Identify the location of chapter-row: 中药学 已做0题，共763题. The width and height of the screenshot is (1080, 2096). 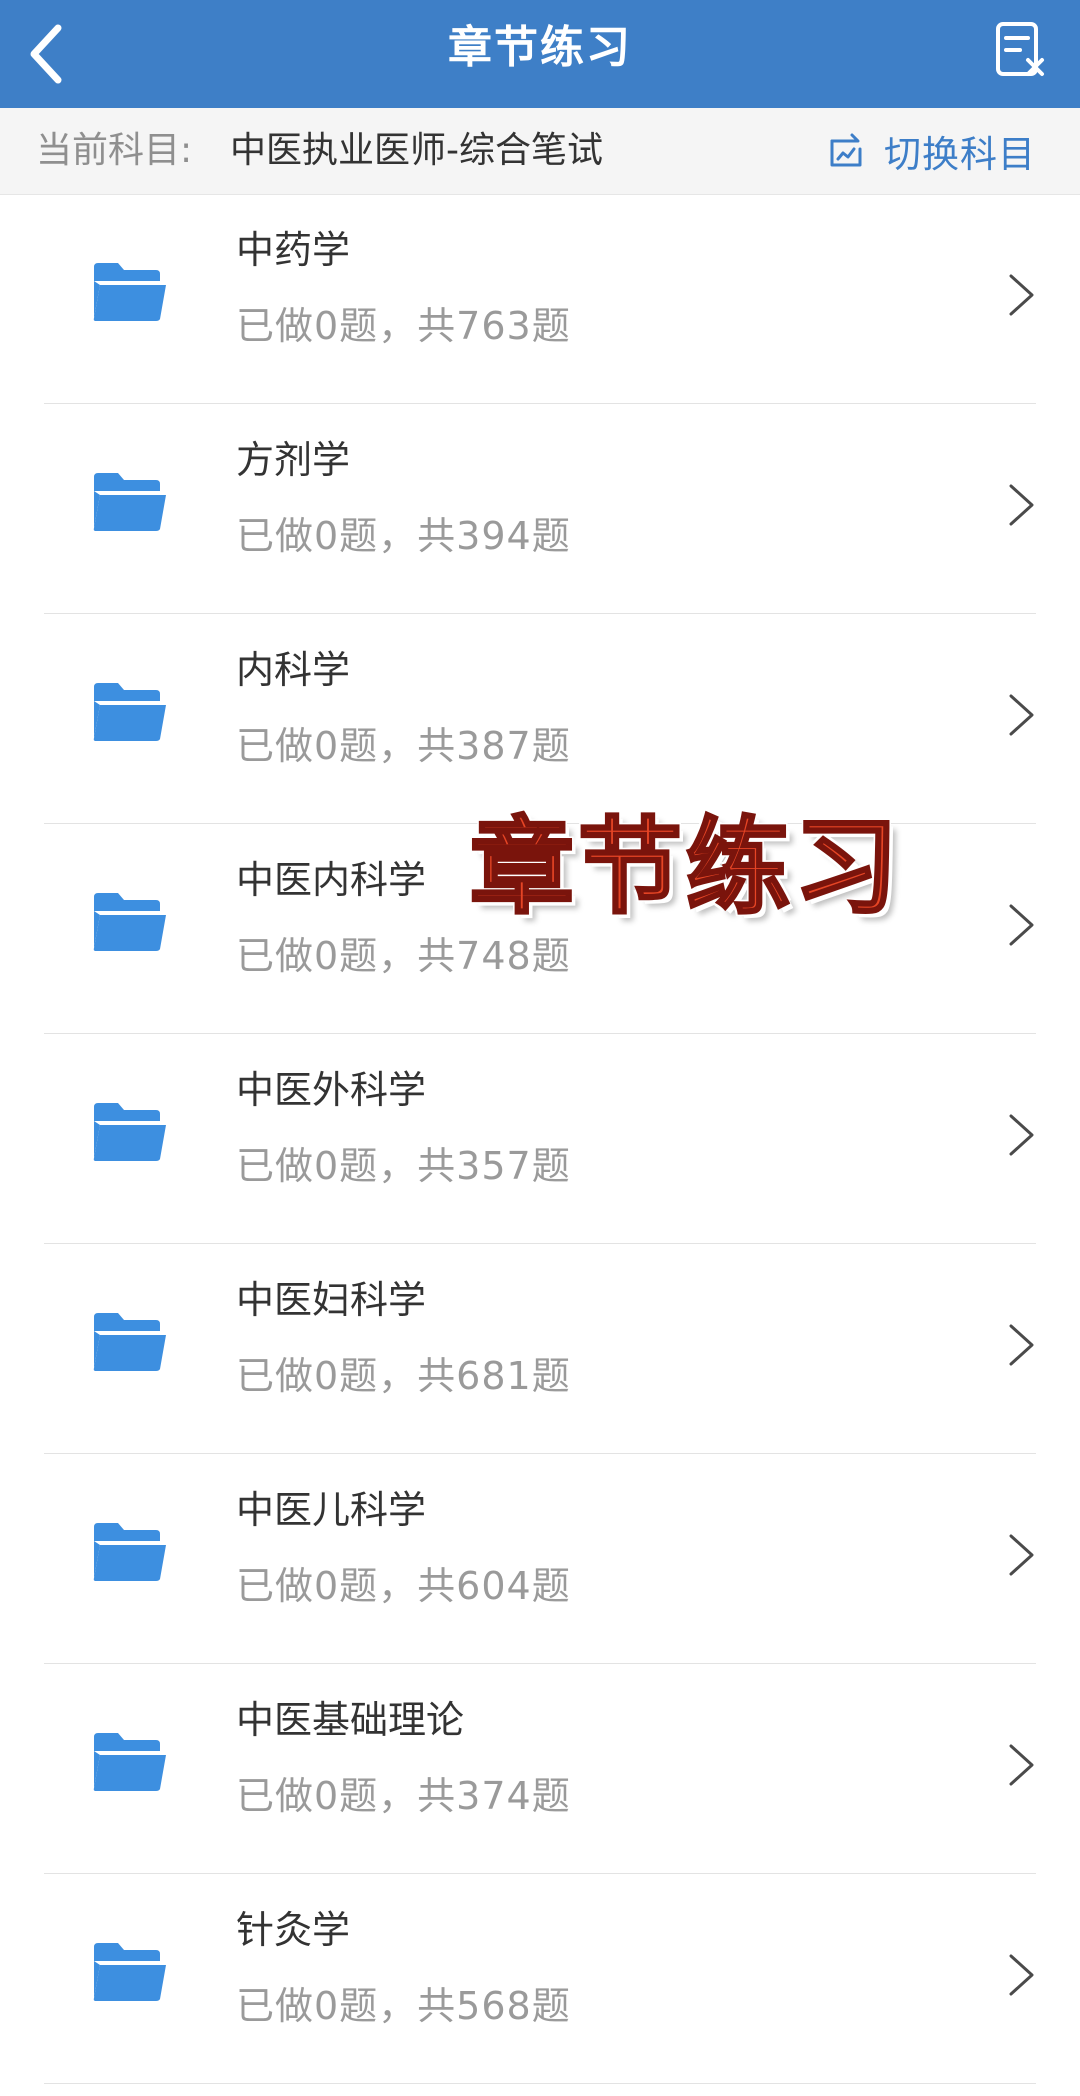
(540, 299).